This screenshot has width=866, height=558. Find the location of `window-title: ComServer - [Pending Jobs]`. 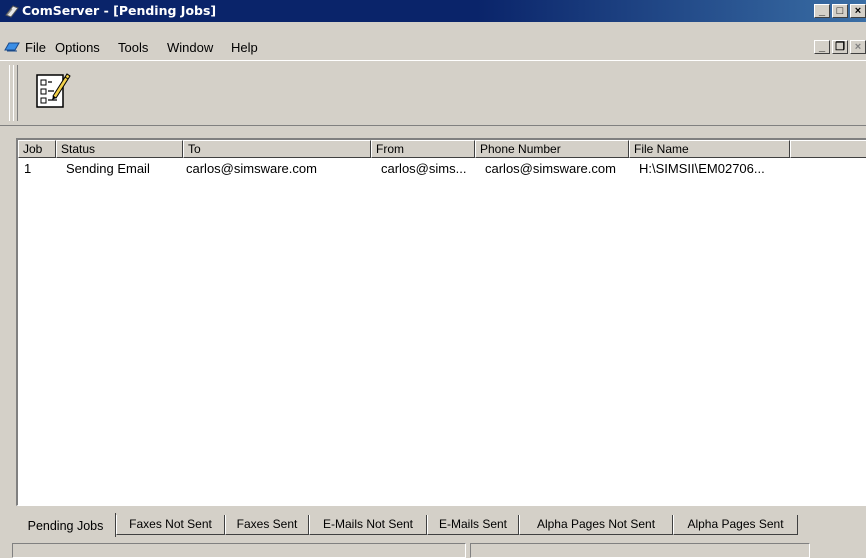

window-title: ComServer - [Pending Jobs] is located at coordinates (119, 10).